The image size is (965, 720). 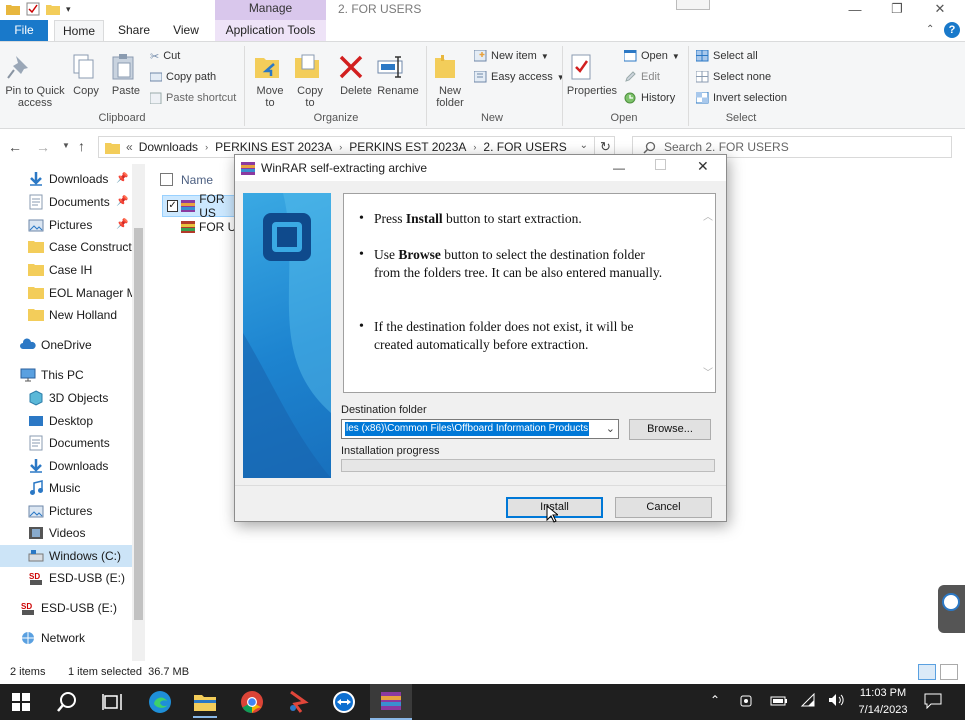 I want to click on tab-file: File, so click(x=24, y=30).